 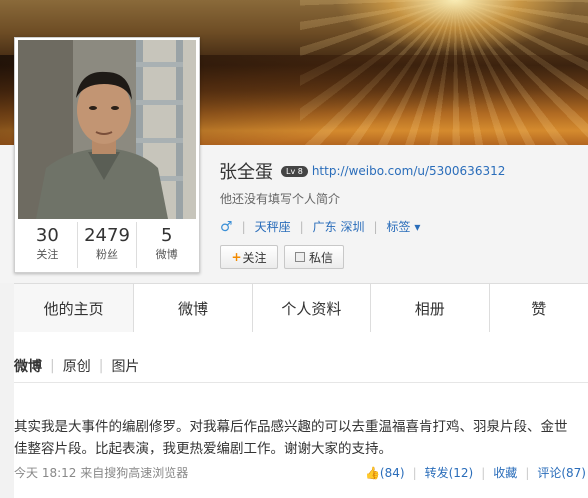 I want to click on feed-divider, so click(x=301, y=382).